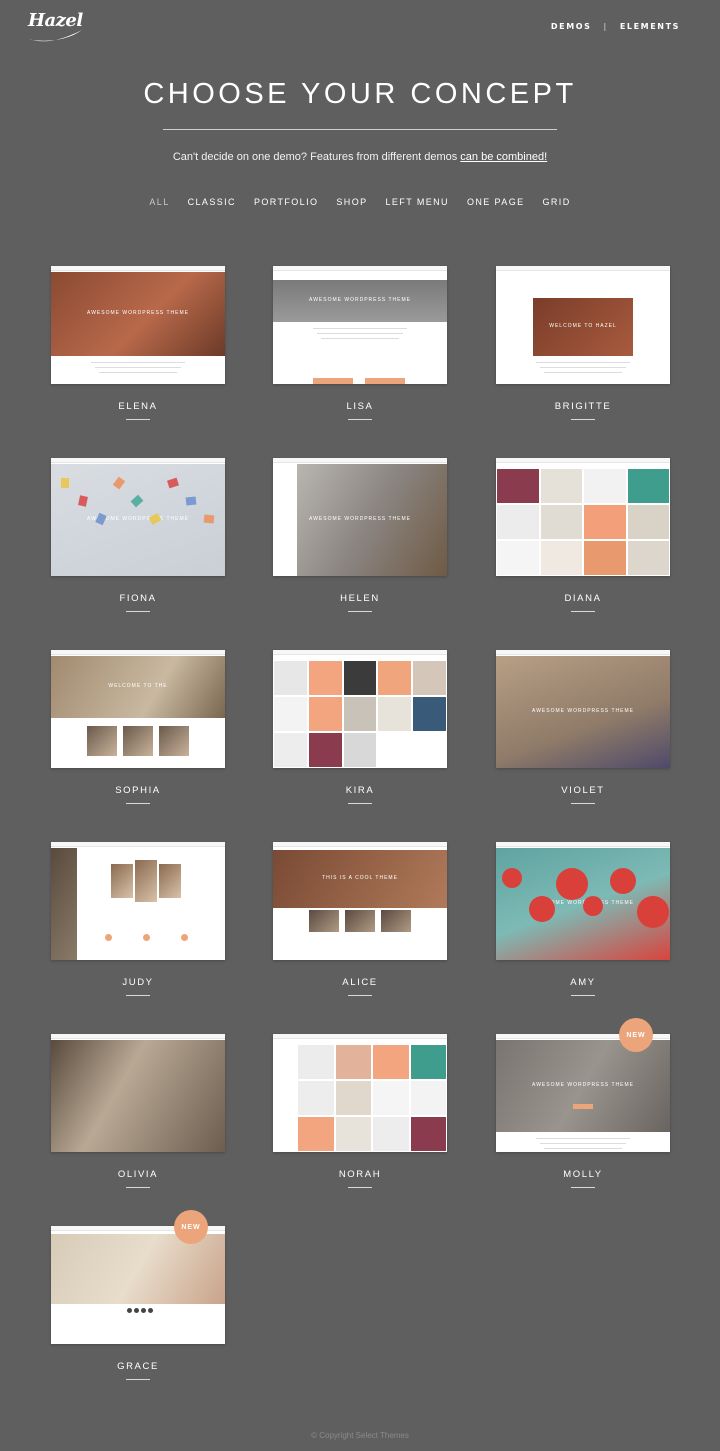  I want to click on combined-features-link: can be combined!, so click(503, 157).